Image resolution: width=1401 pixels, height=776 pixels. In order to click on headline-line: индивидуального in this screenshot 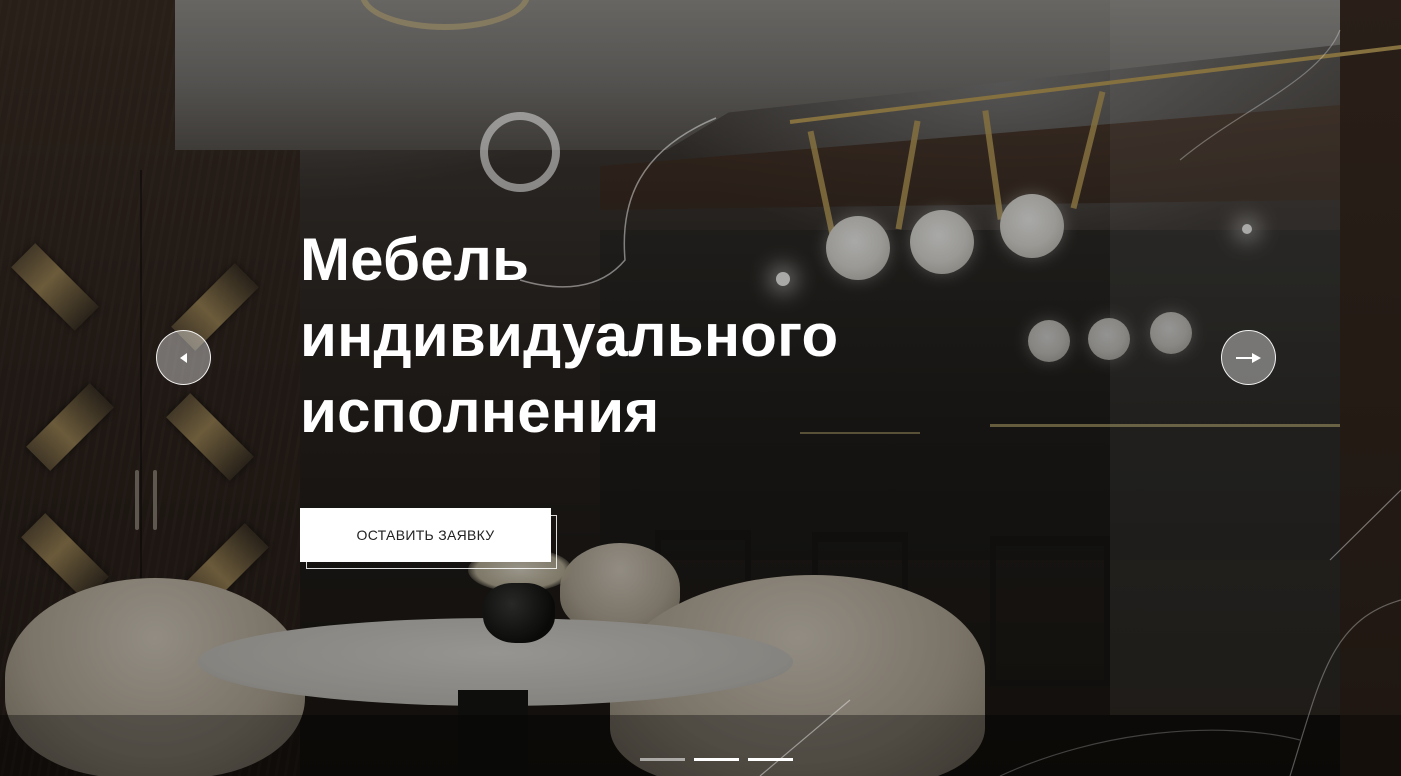, I will do `click(569, 335)`.